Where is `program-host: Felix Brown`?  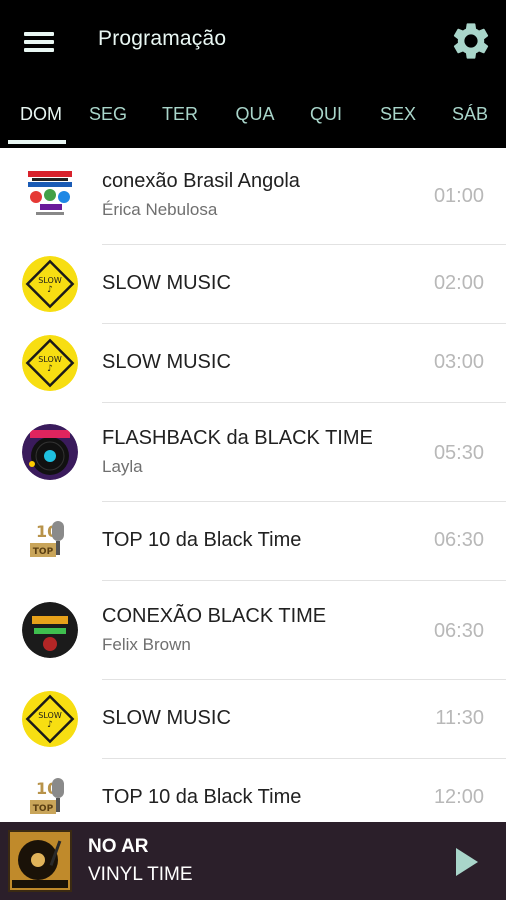 program-host: Felix Brown is located at coordinates (146, 644).